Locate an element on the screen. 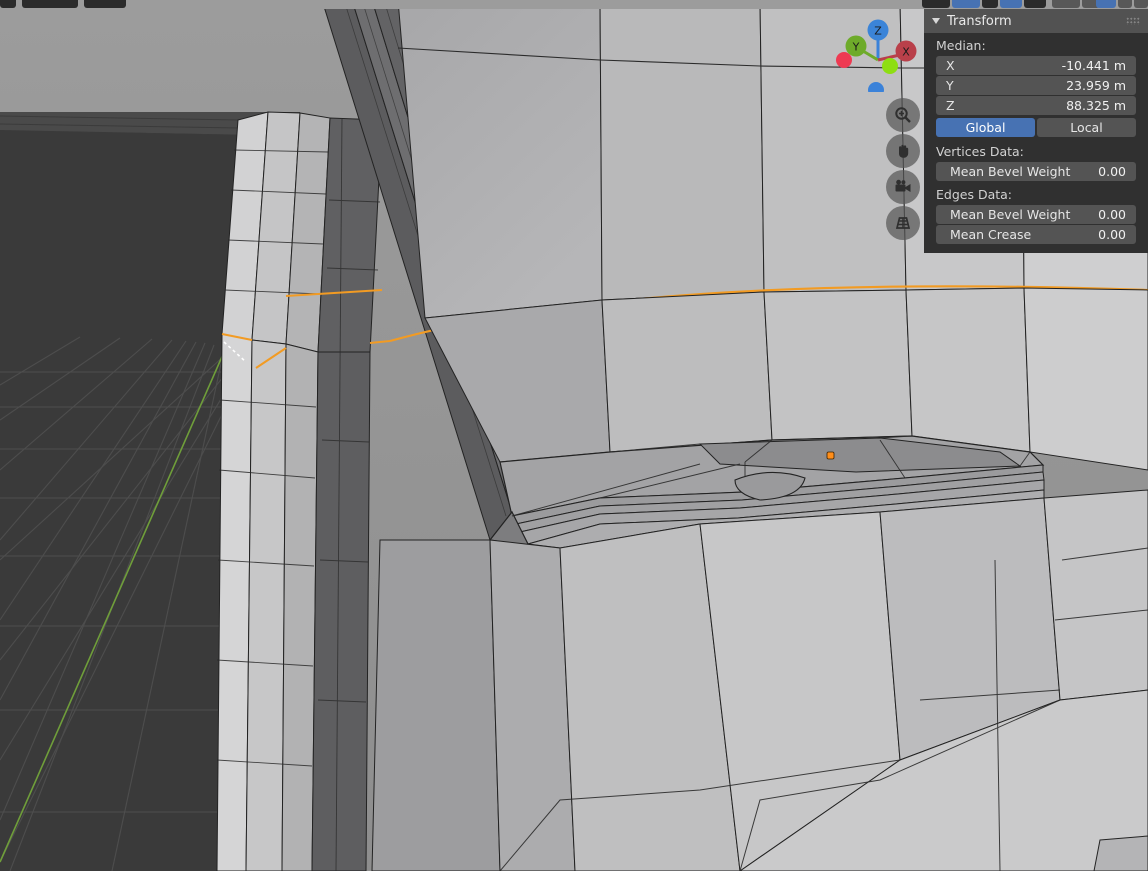  gizmo-y-label: Y is located at coordinates (856, 47).